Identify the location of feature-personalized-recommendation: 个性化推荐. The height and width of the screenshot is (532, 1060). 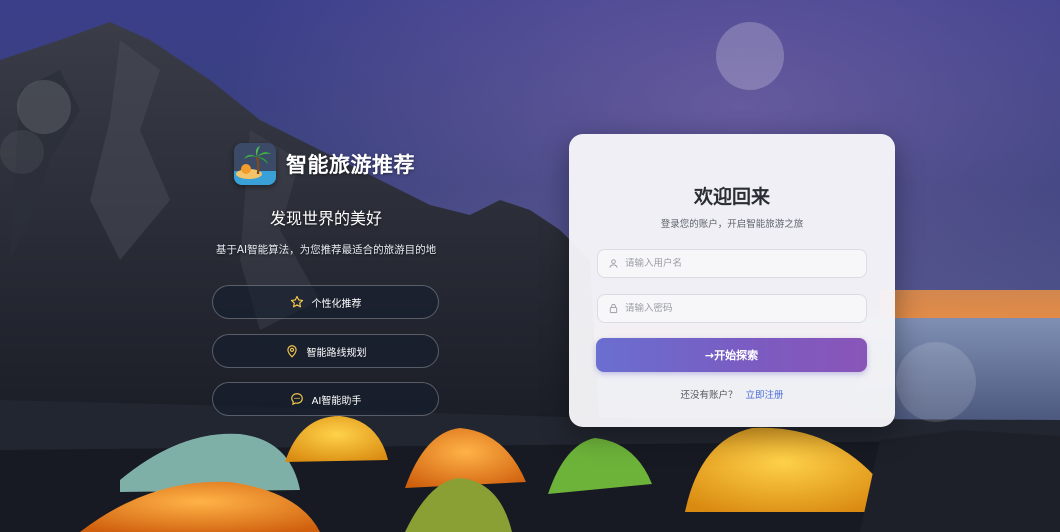
(325, 302).